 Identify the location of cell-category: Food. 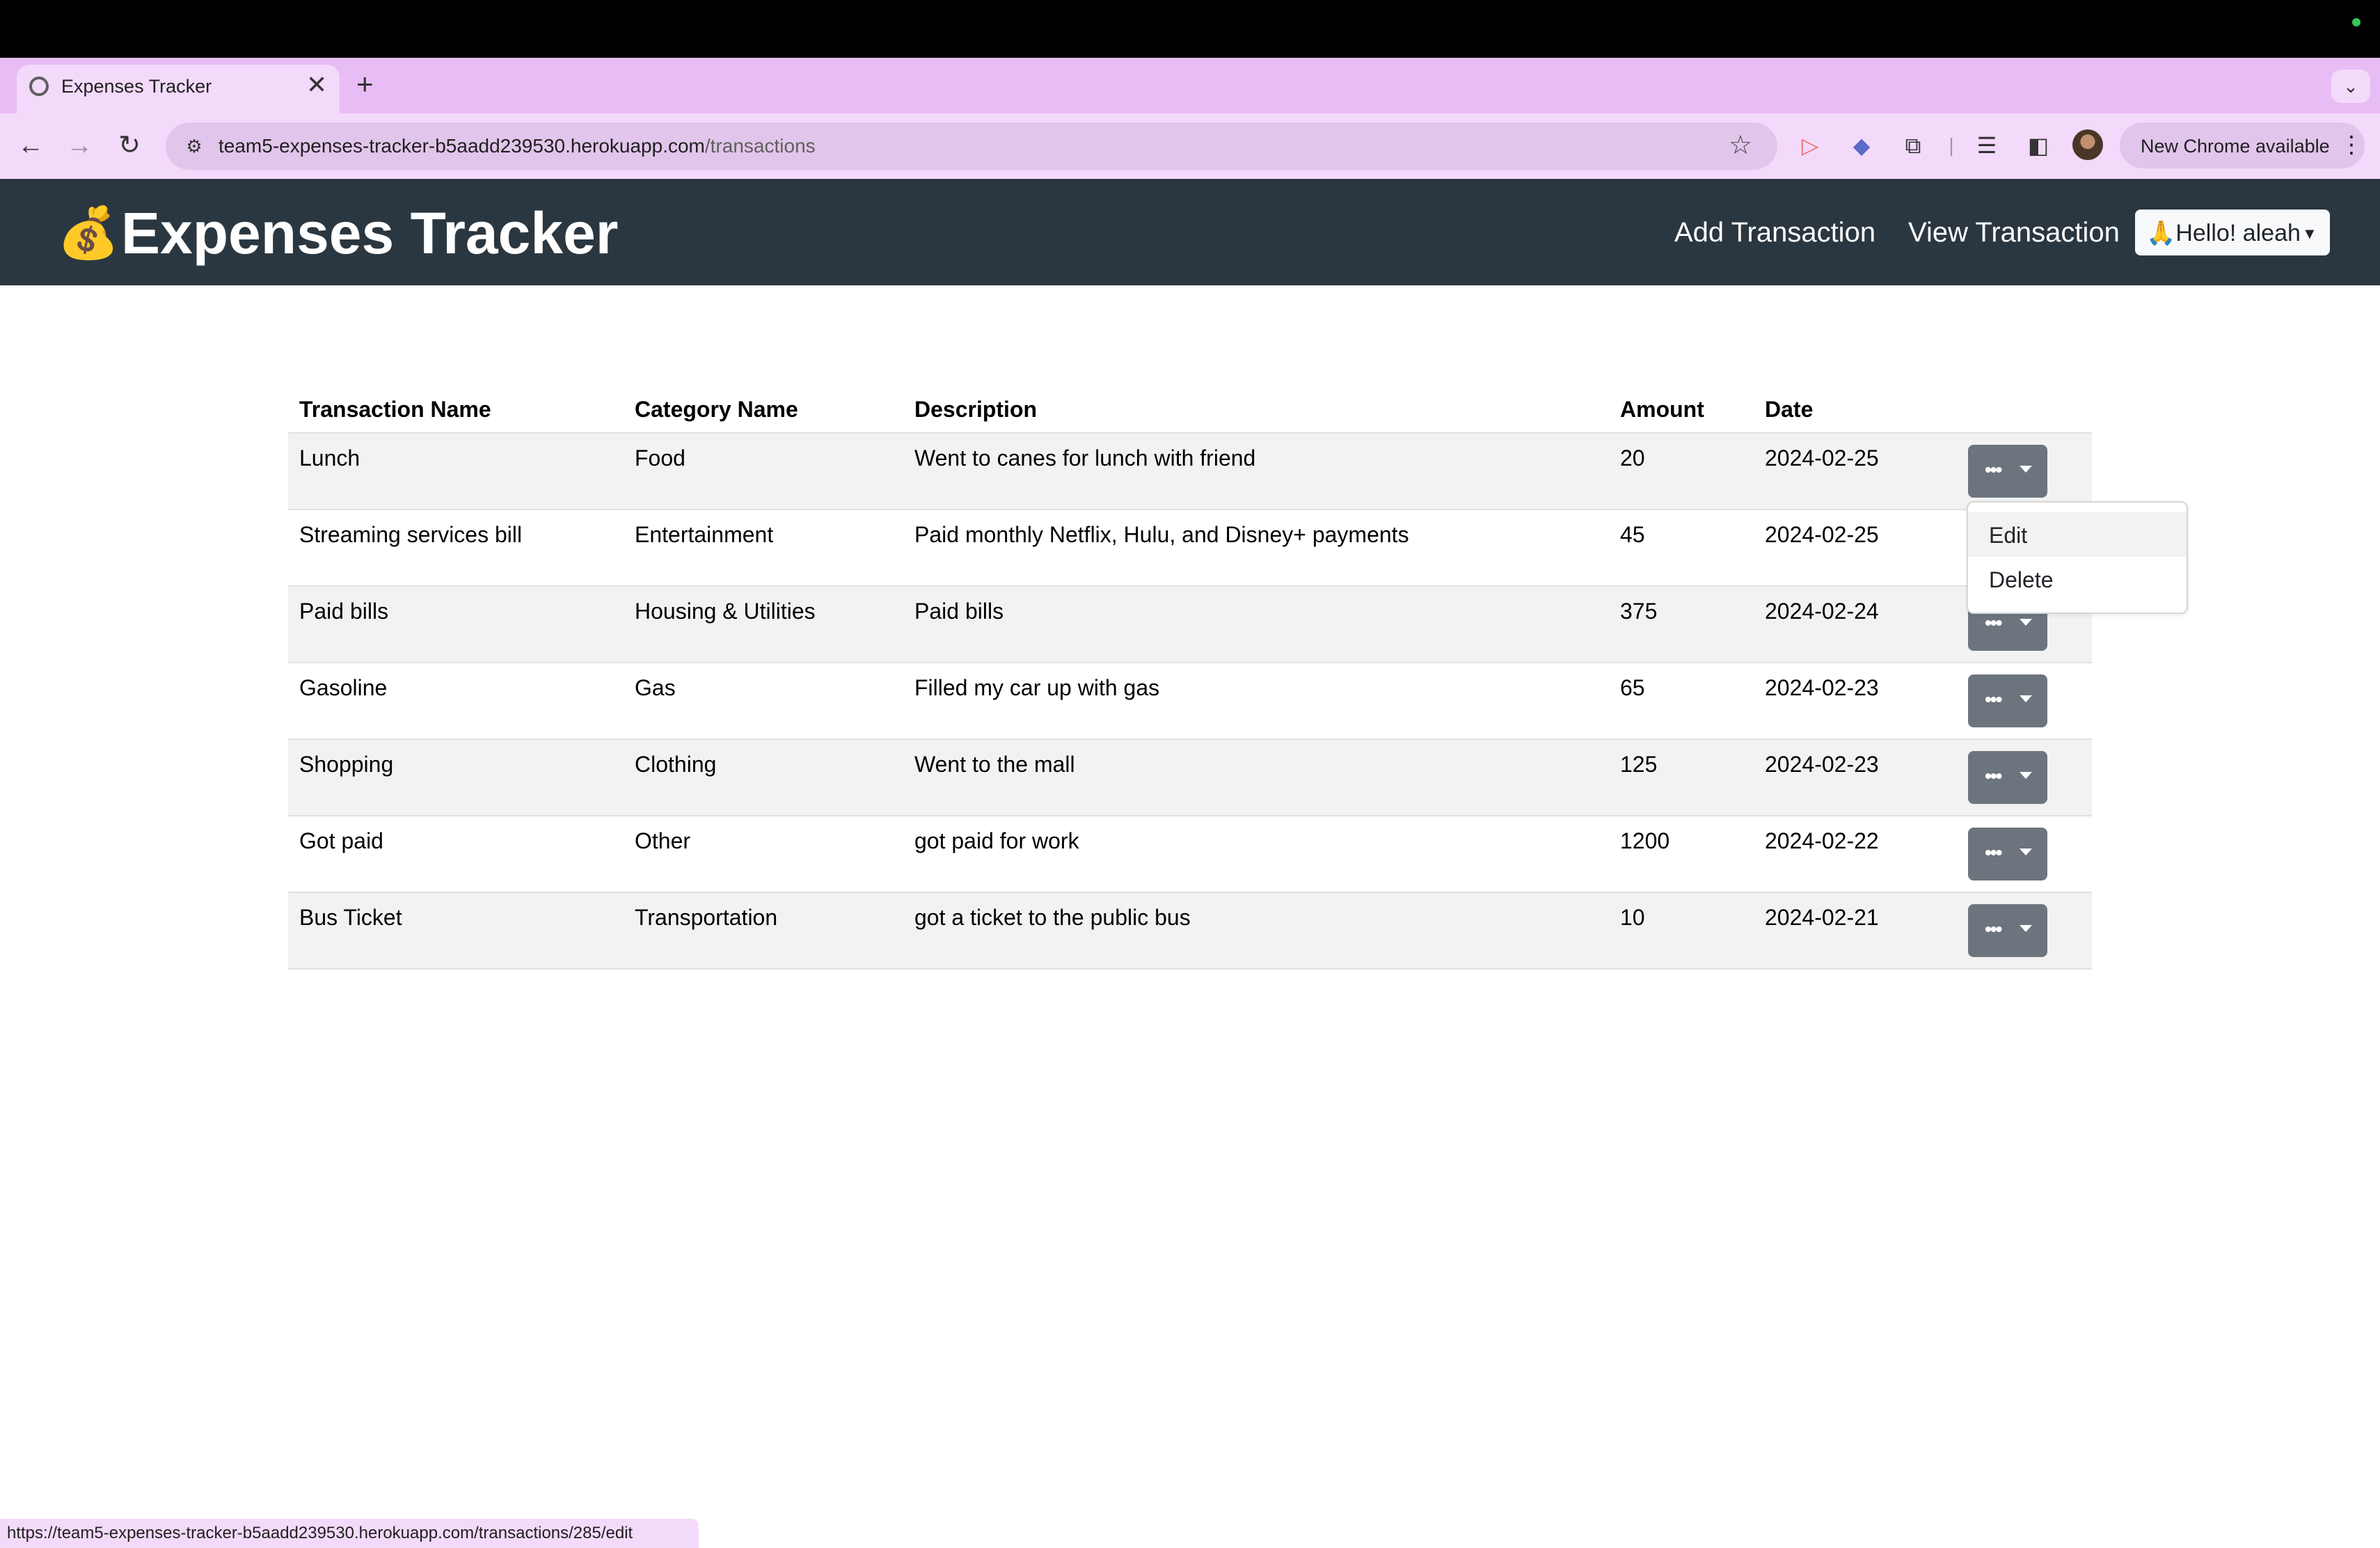
(763, 471).